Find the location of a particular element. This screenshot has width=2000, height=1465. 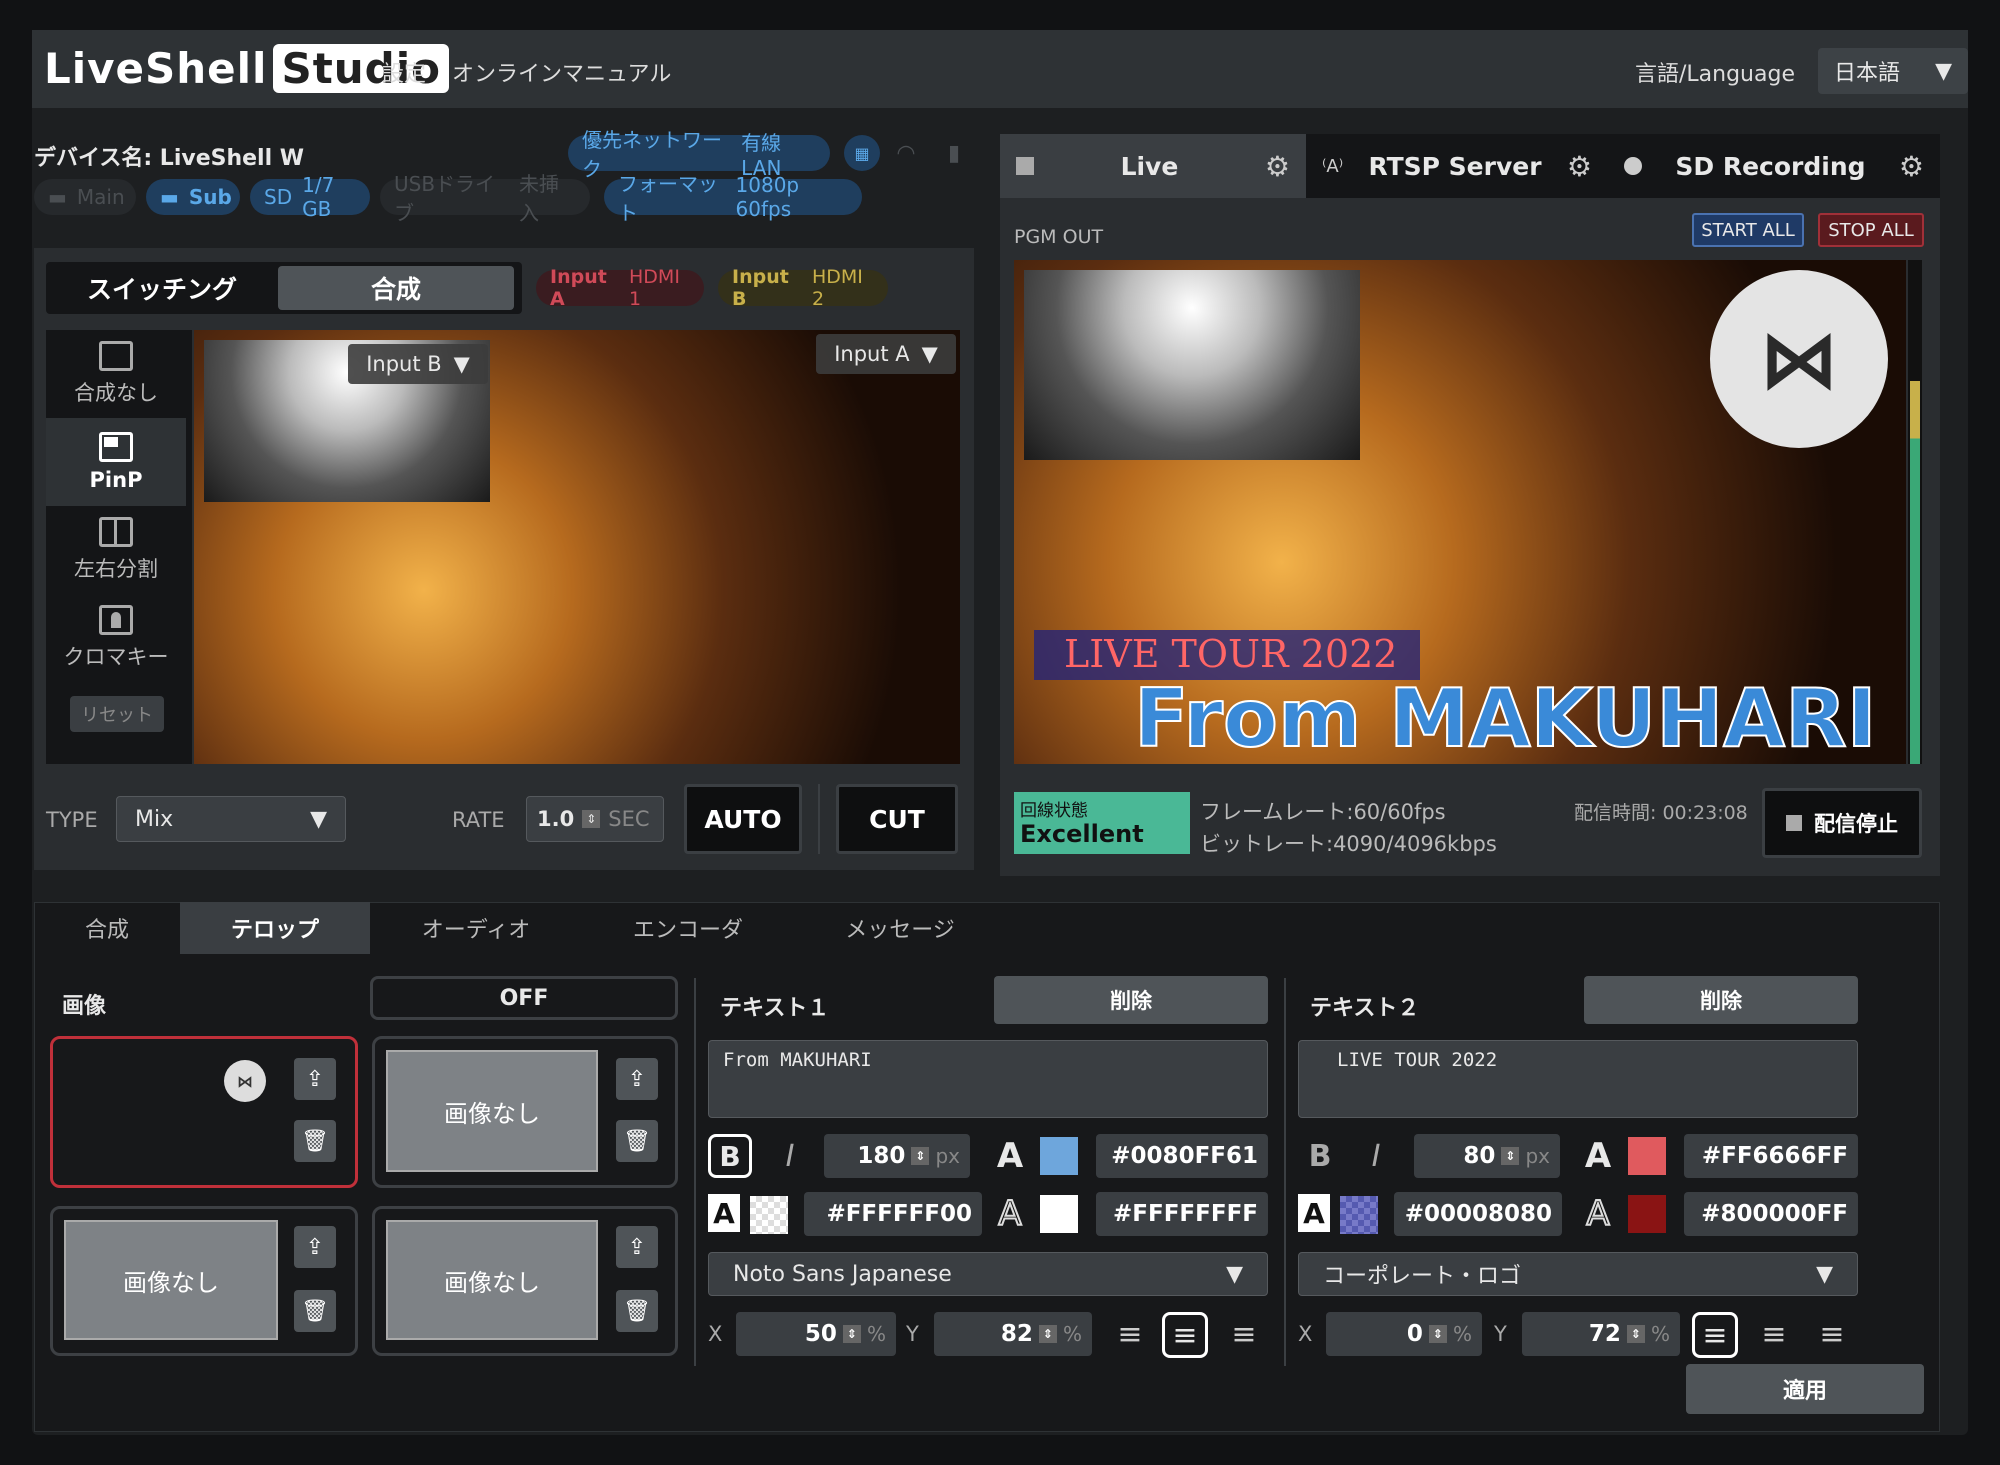

text2-outline-swatch is located at coordinates (1647, 1214).